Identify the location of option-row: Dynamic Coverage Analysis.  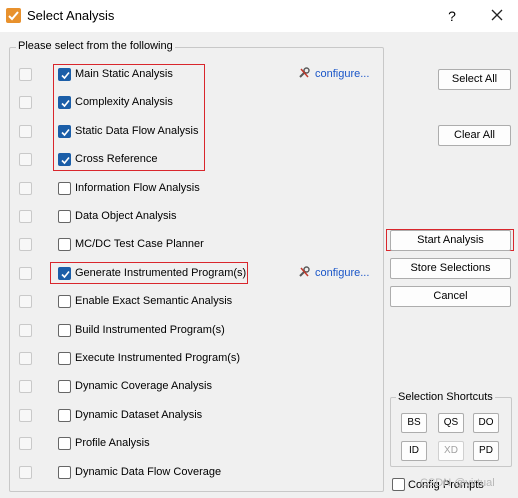
(192, 387).